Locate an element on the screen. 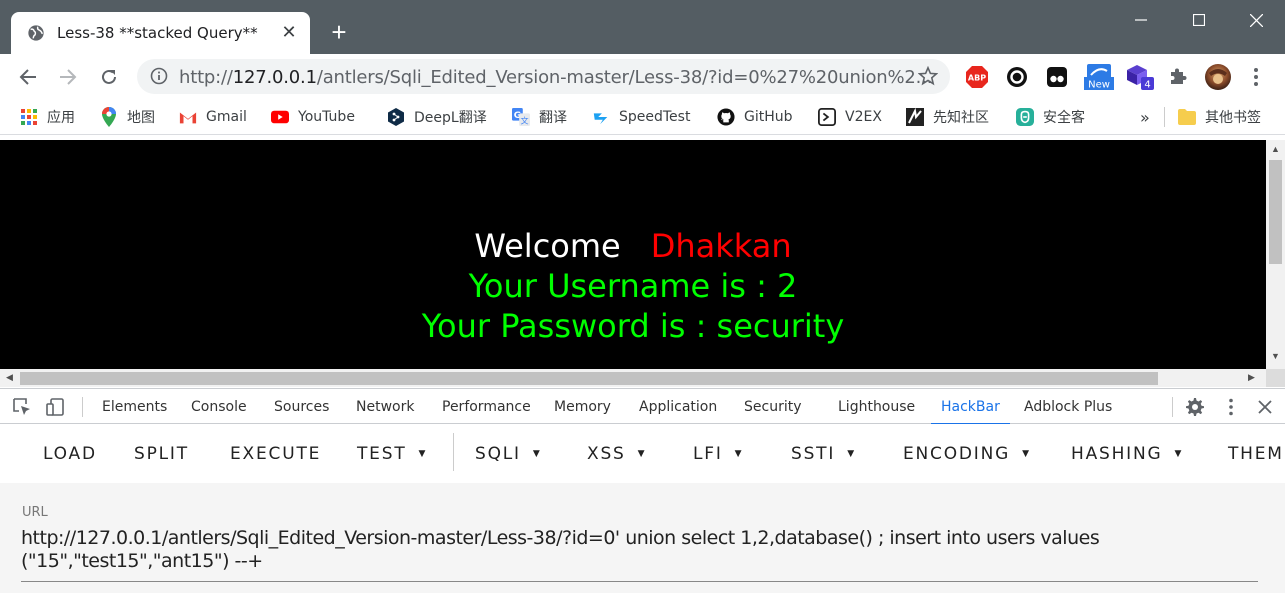  bookmark-translate: G文 翻译 is located at coordinates (539, 117).